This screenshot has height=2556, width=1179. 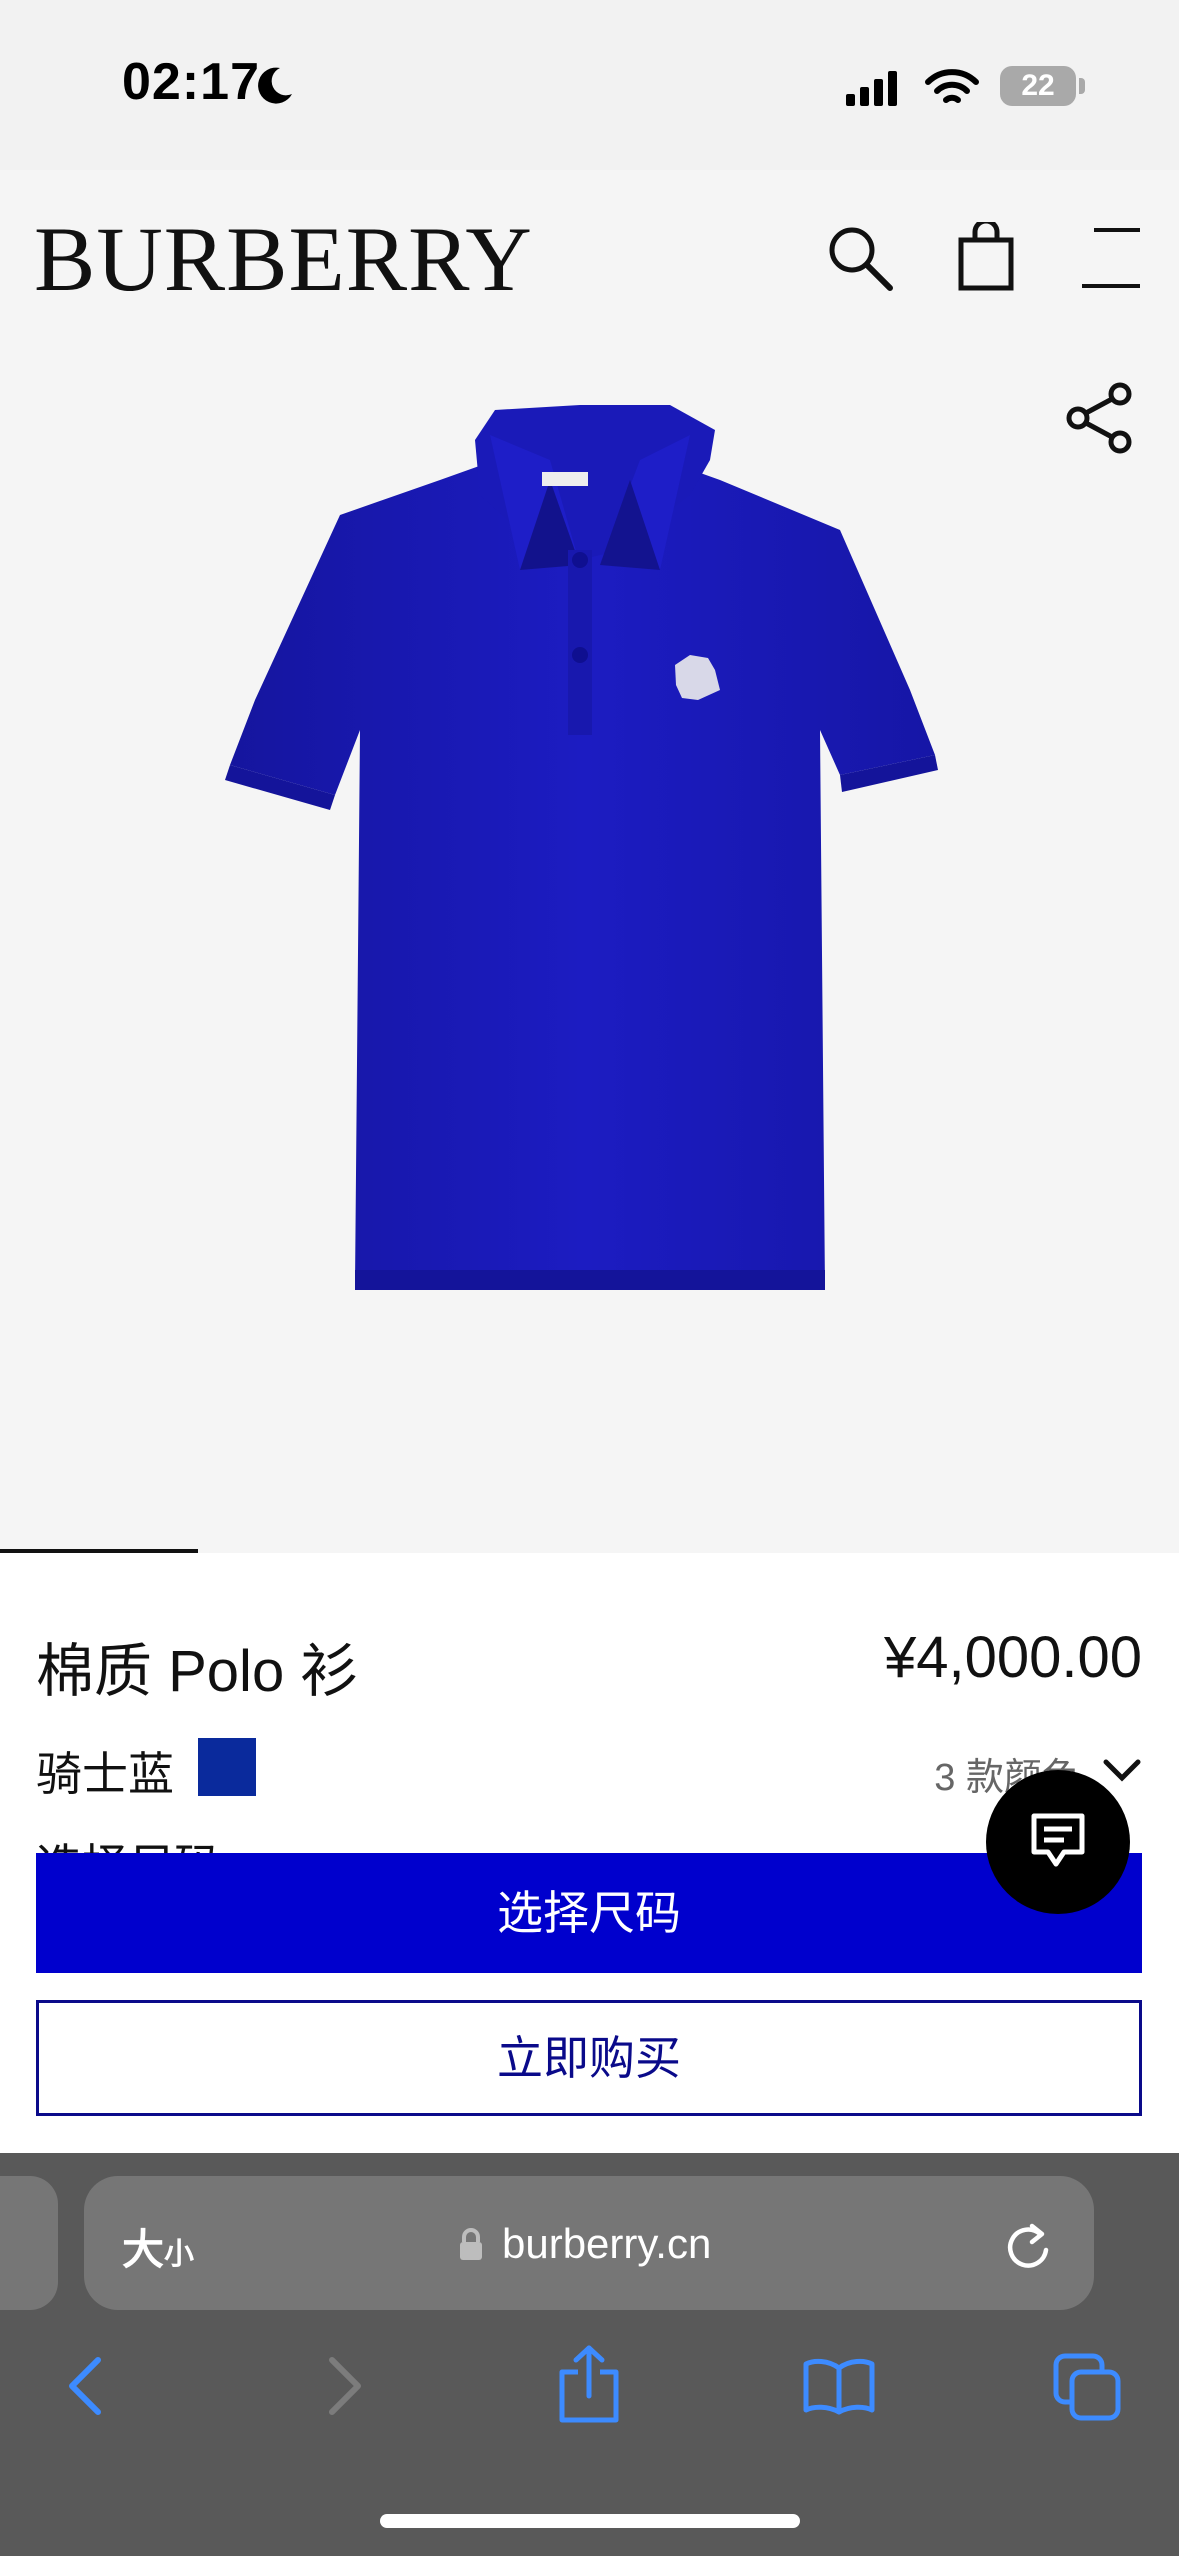 What do you see at coordinates (986, 257) in the screenshot?
I see `shopping-bag-icon` at bounding box center [986, 257].